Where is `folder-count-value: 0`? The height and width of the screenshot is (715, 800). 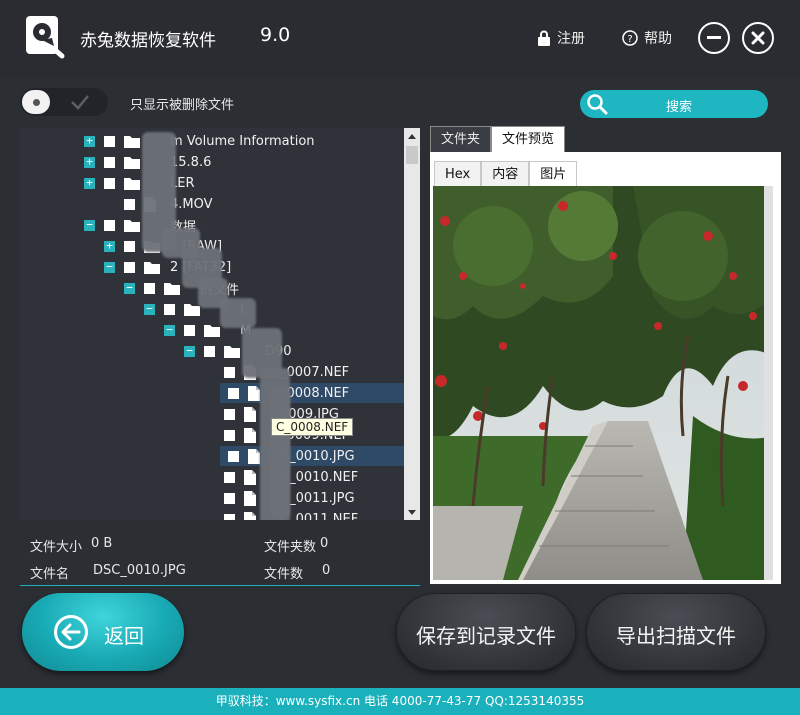
folder-count-value: 0 is located at coordinates (324, 543).